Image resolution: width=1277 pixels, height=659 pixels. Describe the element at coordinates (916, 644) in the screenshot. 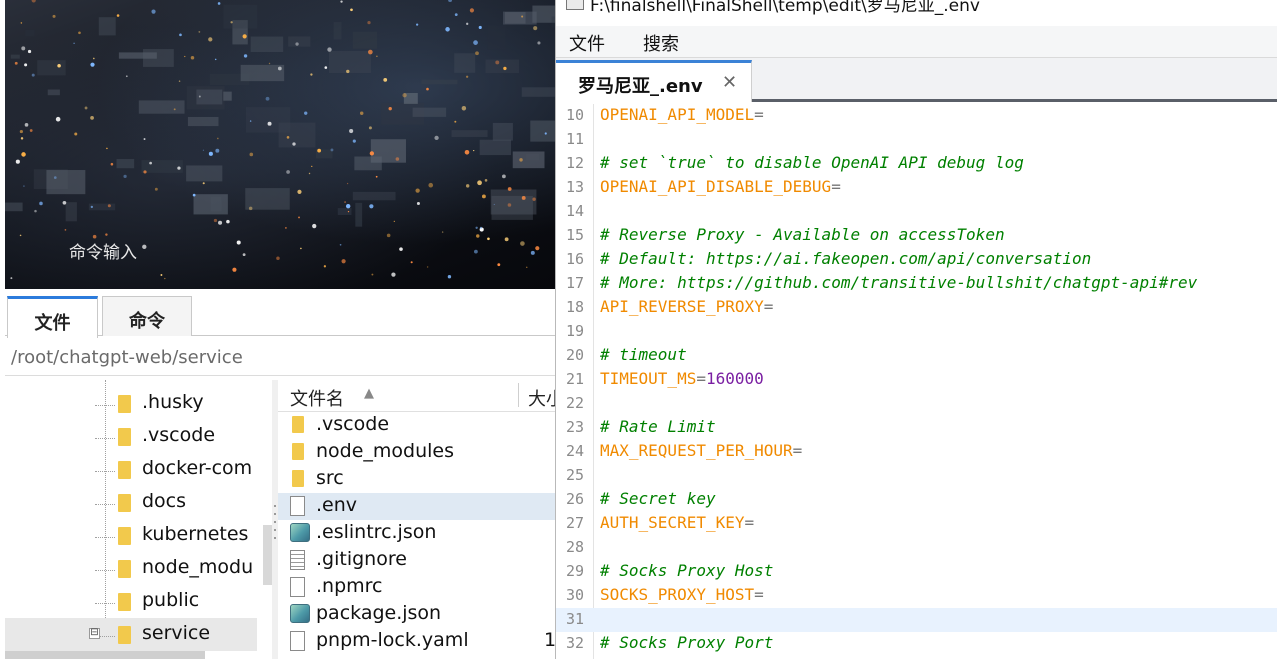

I see `code-line: 32 # Socks Proxy Port` at that location.